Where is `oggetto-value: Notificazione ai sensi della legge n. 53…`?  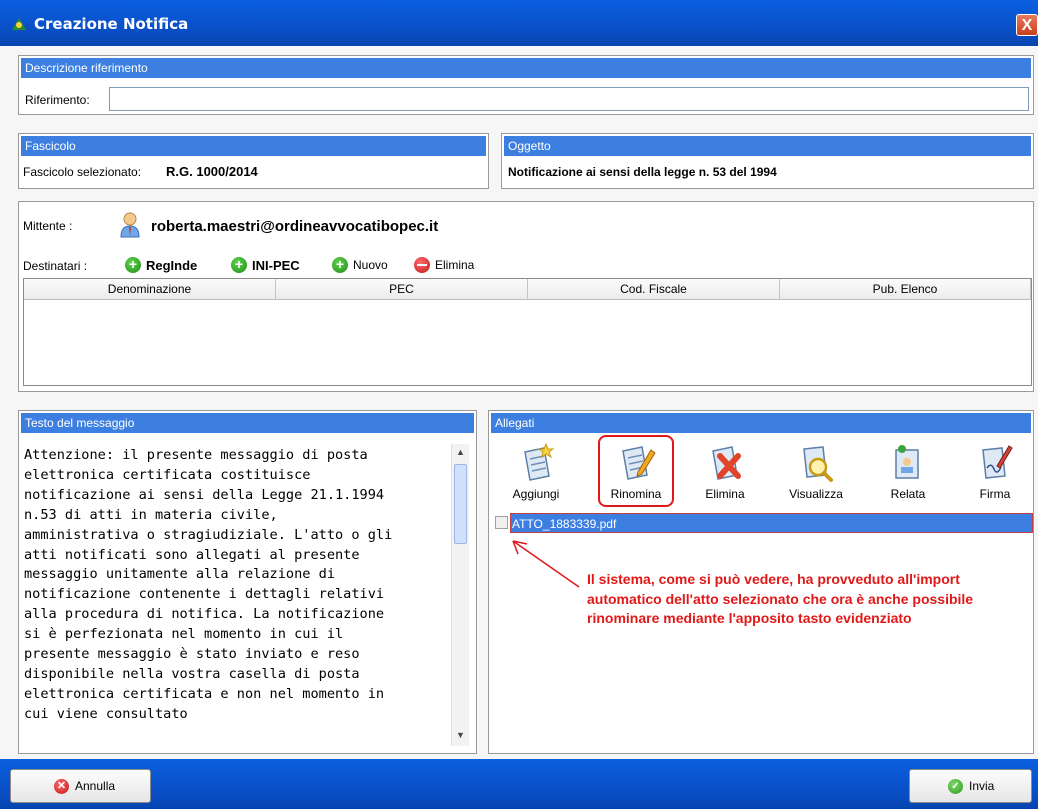
oggetto-value: Notificazione ai sensi della legge n. 53… is located at coordinates (642, 172).